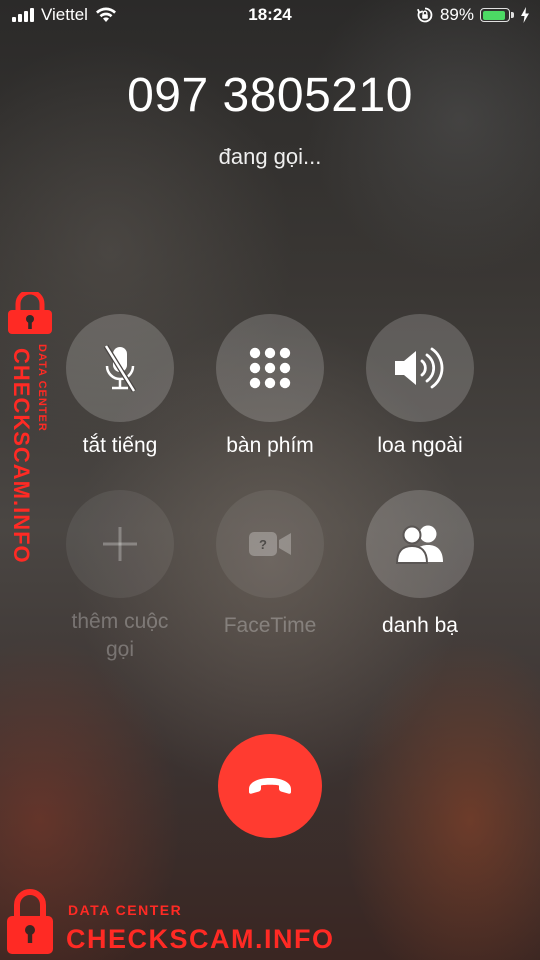  What do you see at coordinates (493, 15) in the screenshot?
I see `battery-fill` at bounding box center [493, 15].